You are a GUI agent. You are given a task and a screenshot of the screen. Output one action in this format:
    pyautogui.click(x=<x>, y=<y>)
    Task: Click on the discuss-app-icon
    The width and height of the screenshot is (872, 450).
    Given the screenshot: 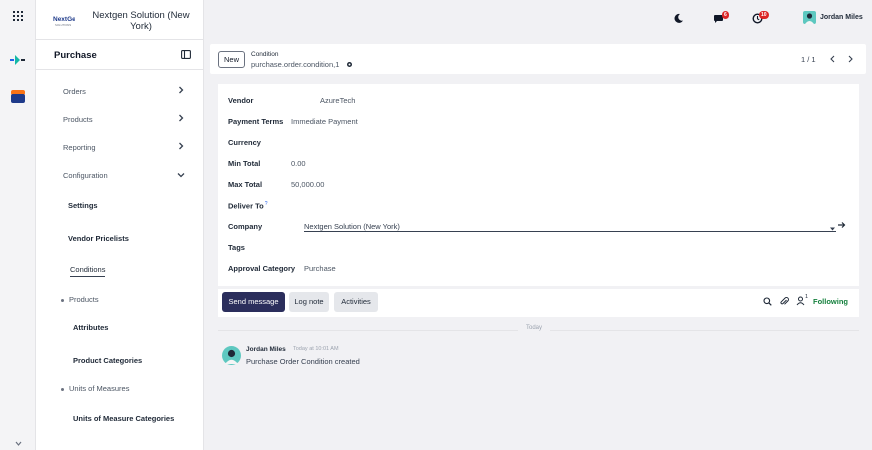 What is the action you would take?
    pyautogui.click(x=18, y=60)
    